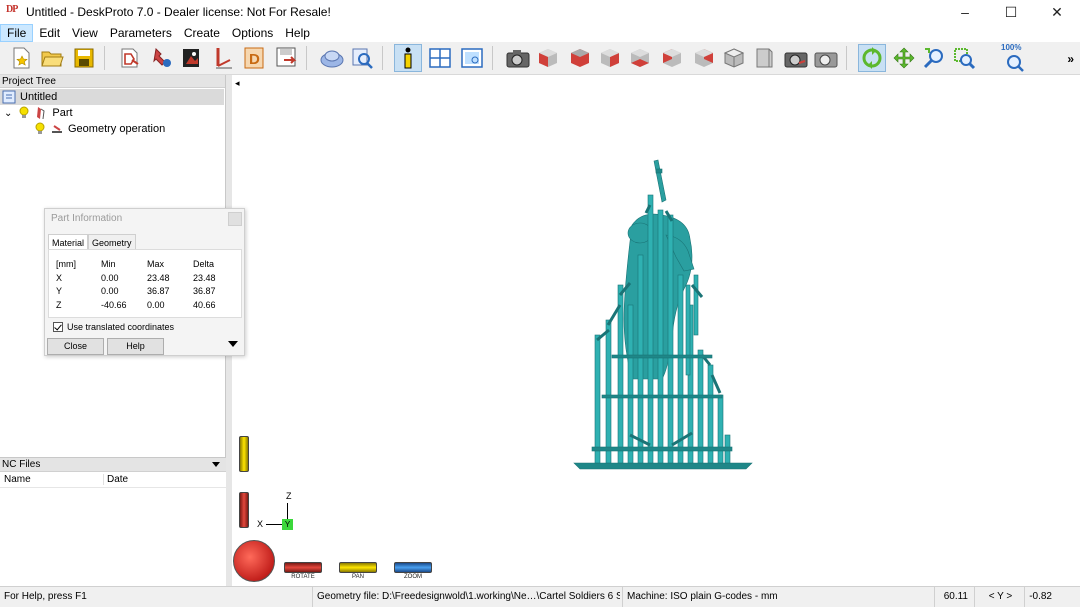 This screenshot has height=607, width=1080. I want to click on tree-item-part: ⌄ Part, so click(38, 113).